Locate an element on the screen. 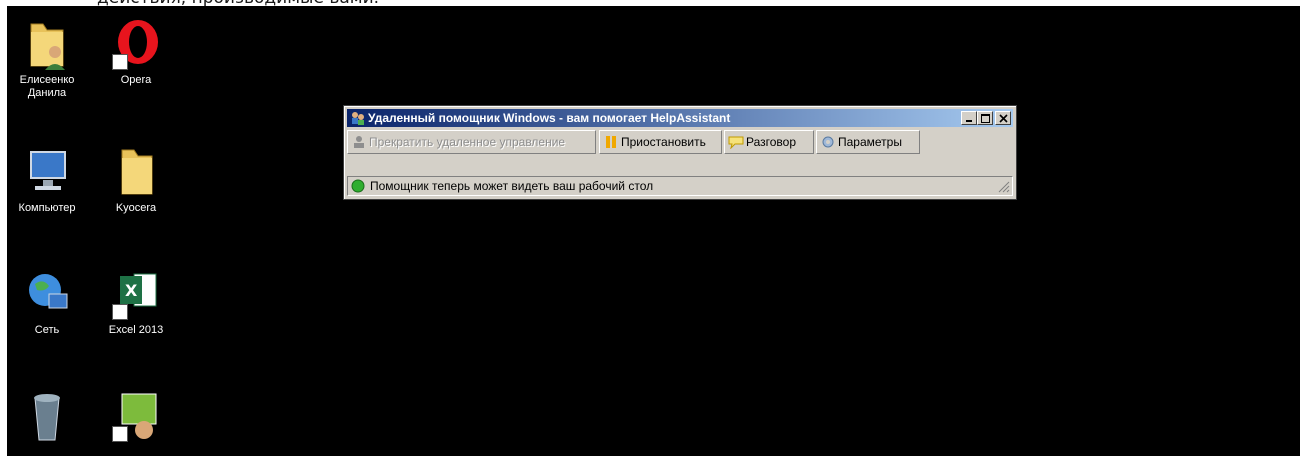  recycle-bin-icon is located at coordinates (47, 417).